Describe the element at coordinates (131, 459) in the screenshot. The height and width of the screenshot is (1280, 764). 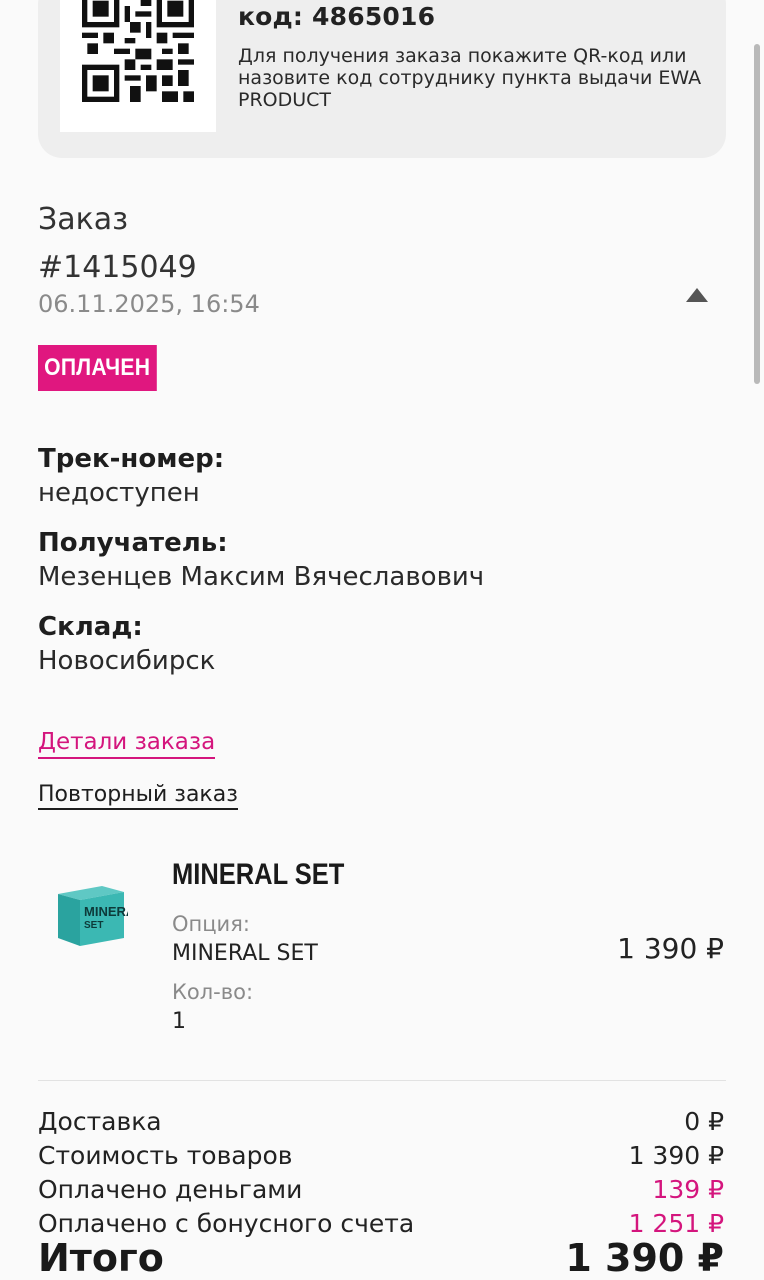
I see `track-number-label: Трек-номер:` at that location.